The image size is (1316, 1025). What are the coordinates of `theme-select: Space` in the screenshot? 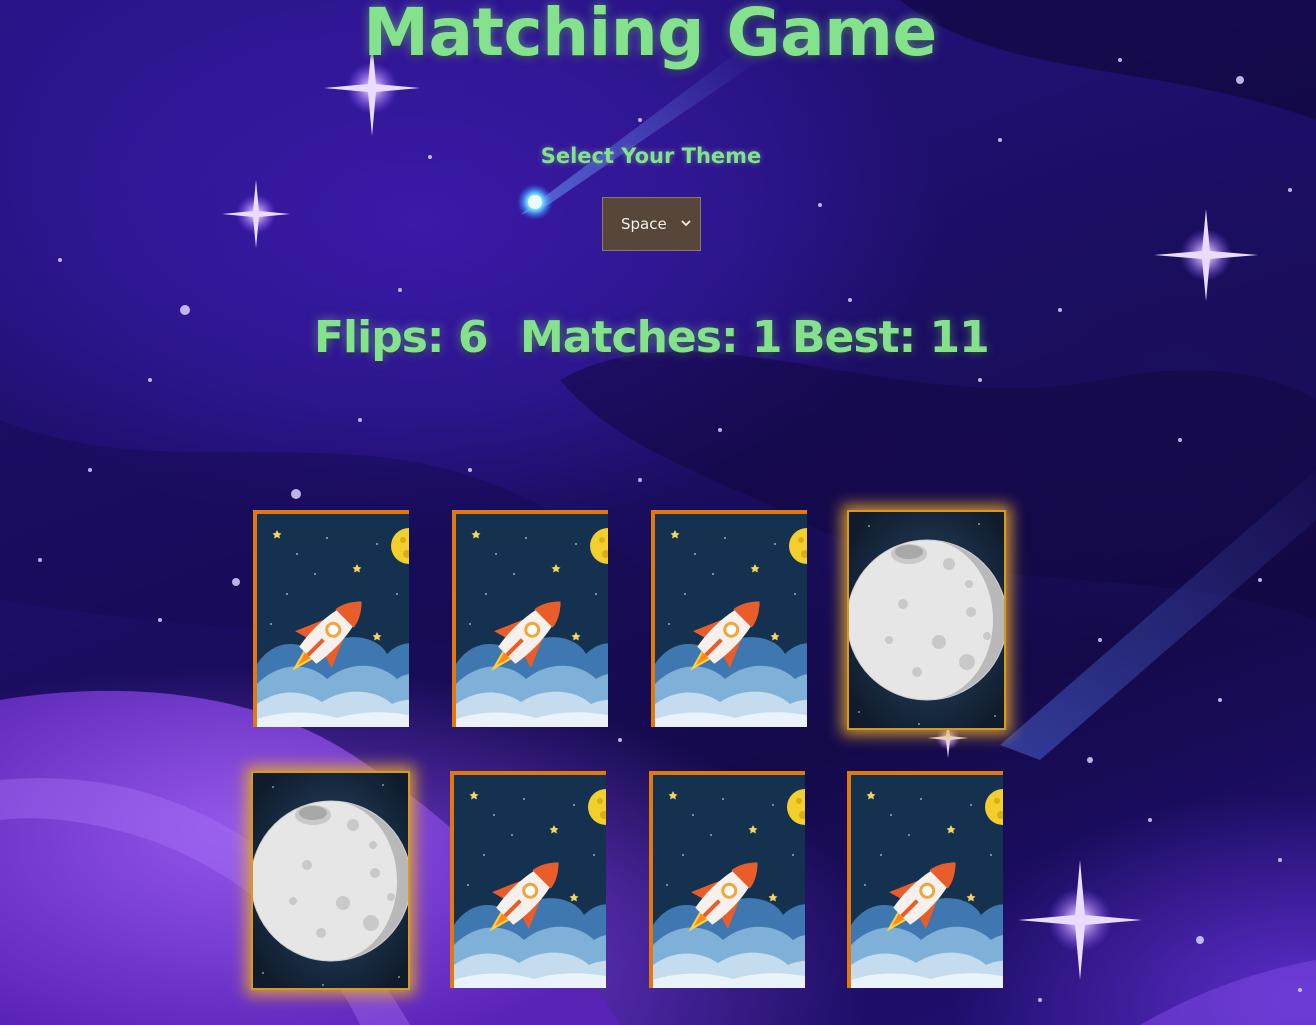 It's located at (651, 224).